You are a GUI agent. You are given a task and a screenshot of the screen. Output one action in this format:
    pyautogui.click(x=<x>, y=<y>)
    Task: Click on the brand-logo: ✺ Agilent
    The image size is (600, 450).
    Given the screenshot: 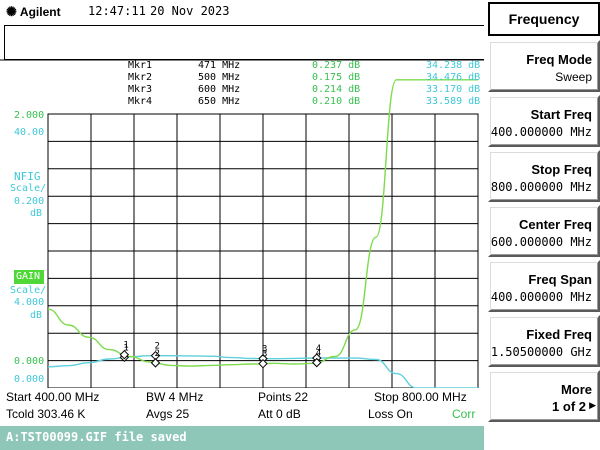 What is the action you would take?
    pyautogui.click(x=33, y=12)
    